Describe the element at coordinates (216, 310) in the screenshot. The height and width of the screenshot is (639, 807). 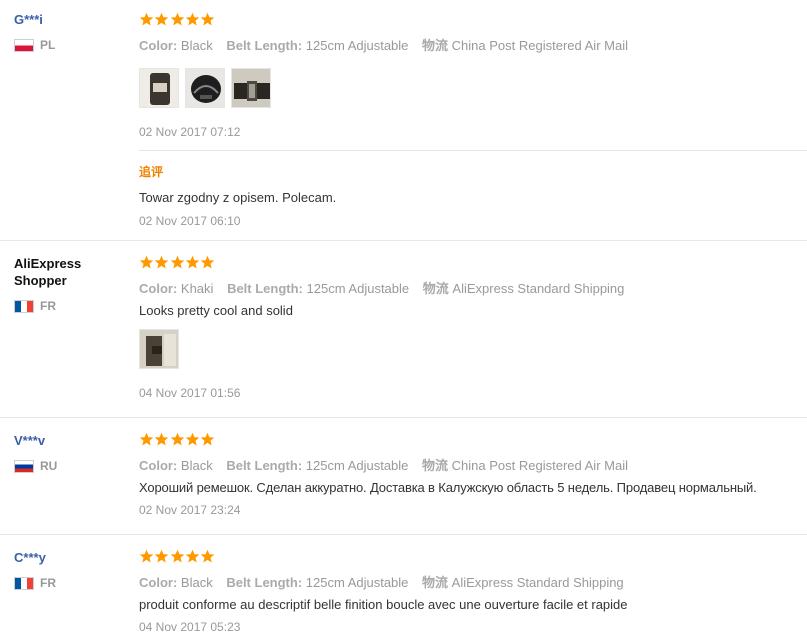
I see `review-text: Looks pretty cool and solid` at that location.